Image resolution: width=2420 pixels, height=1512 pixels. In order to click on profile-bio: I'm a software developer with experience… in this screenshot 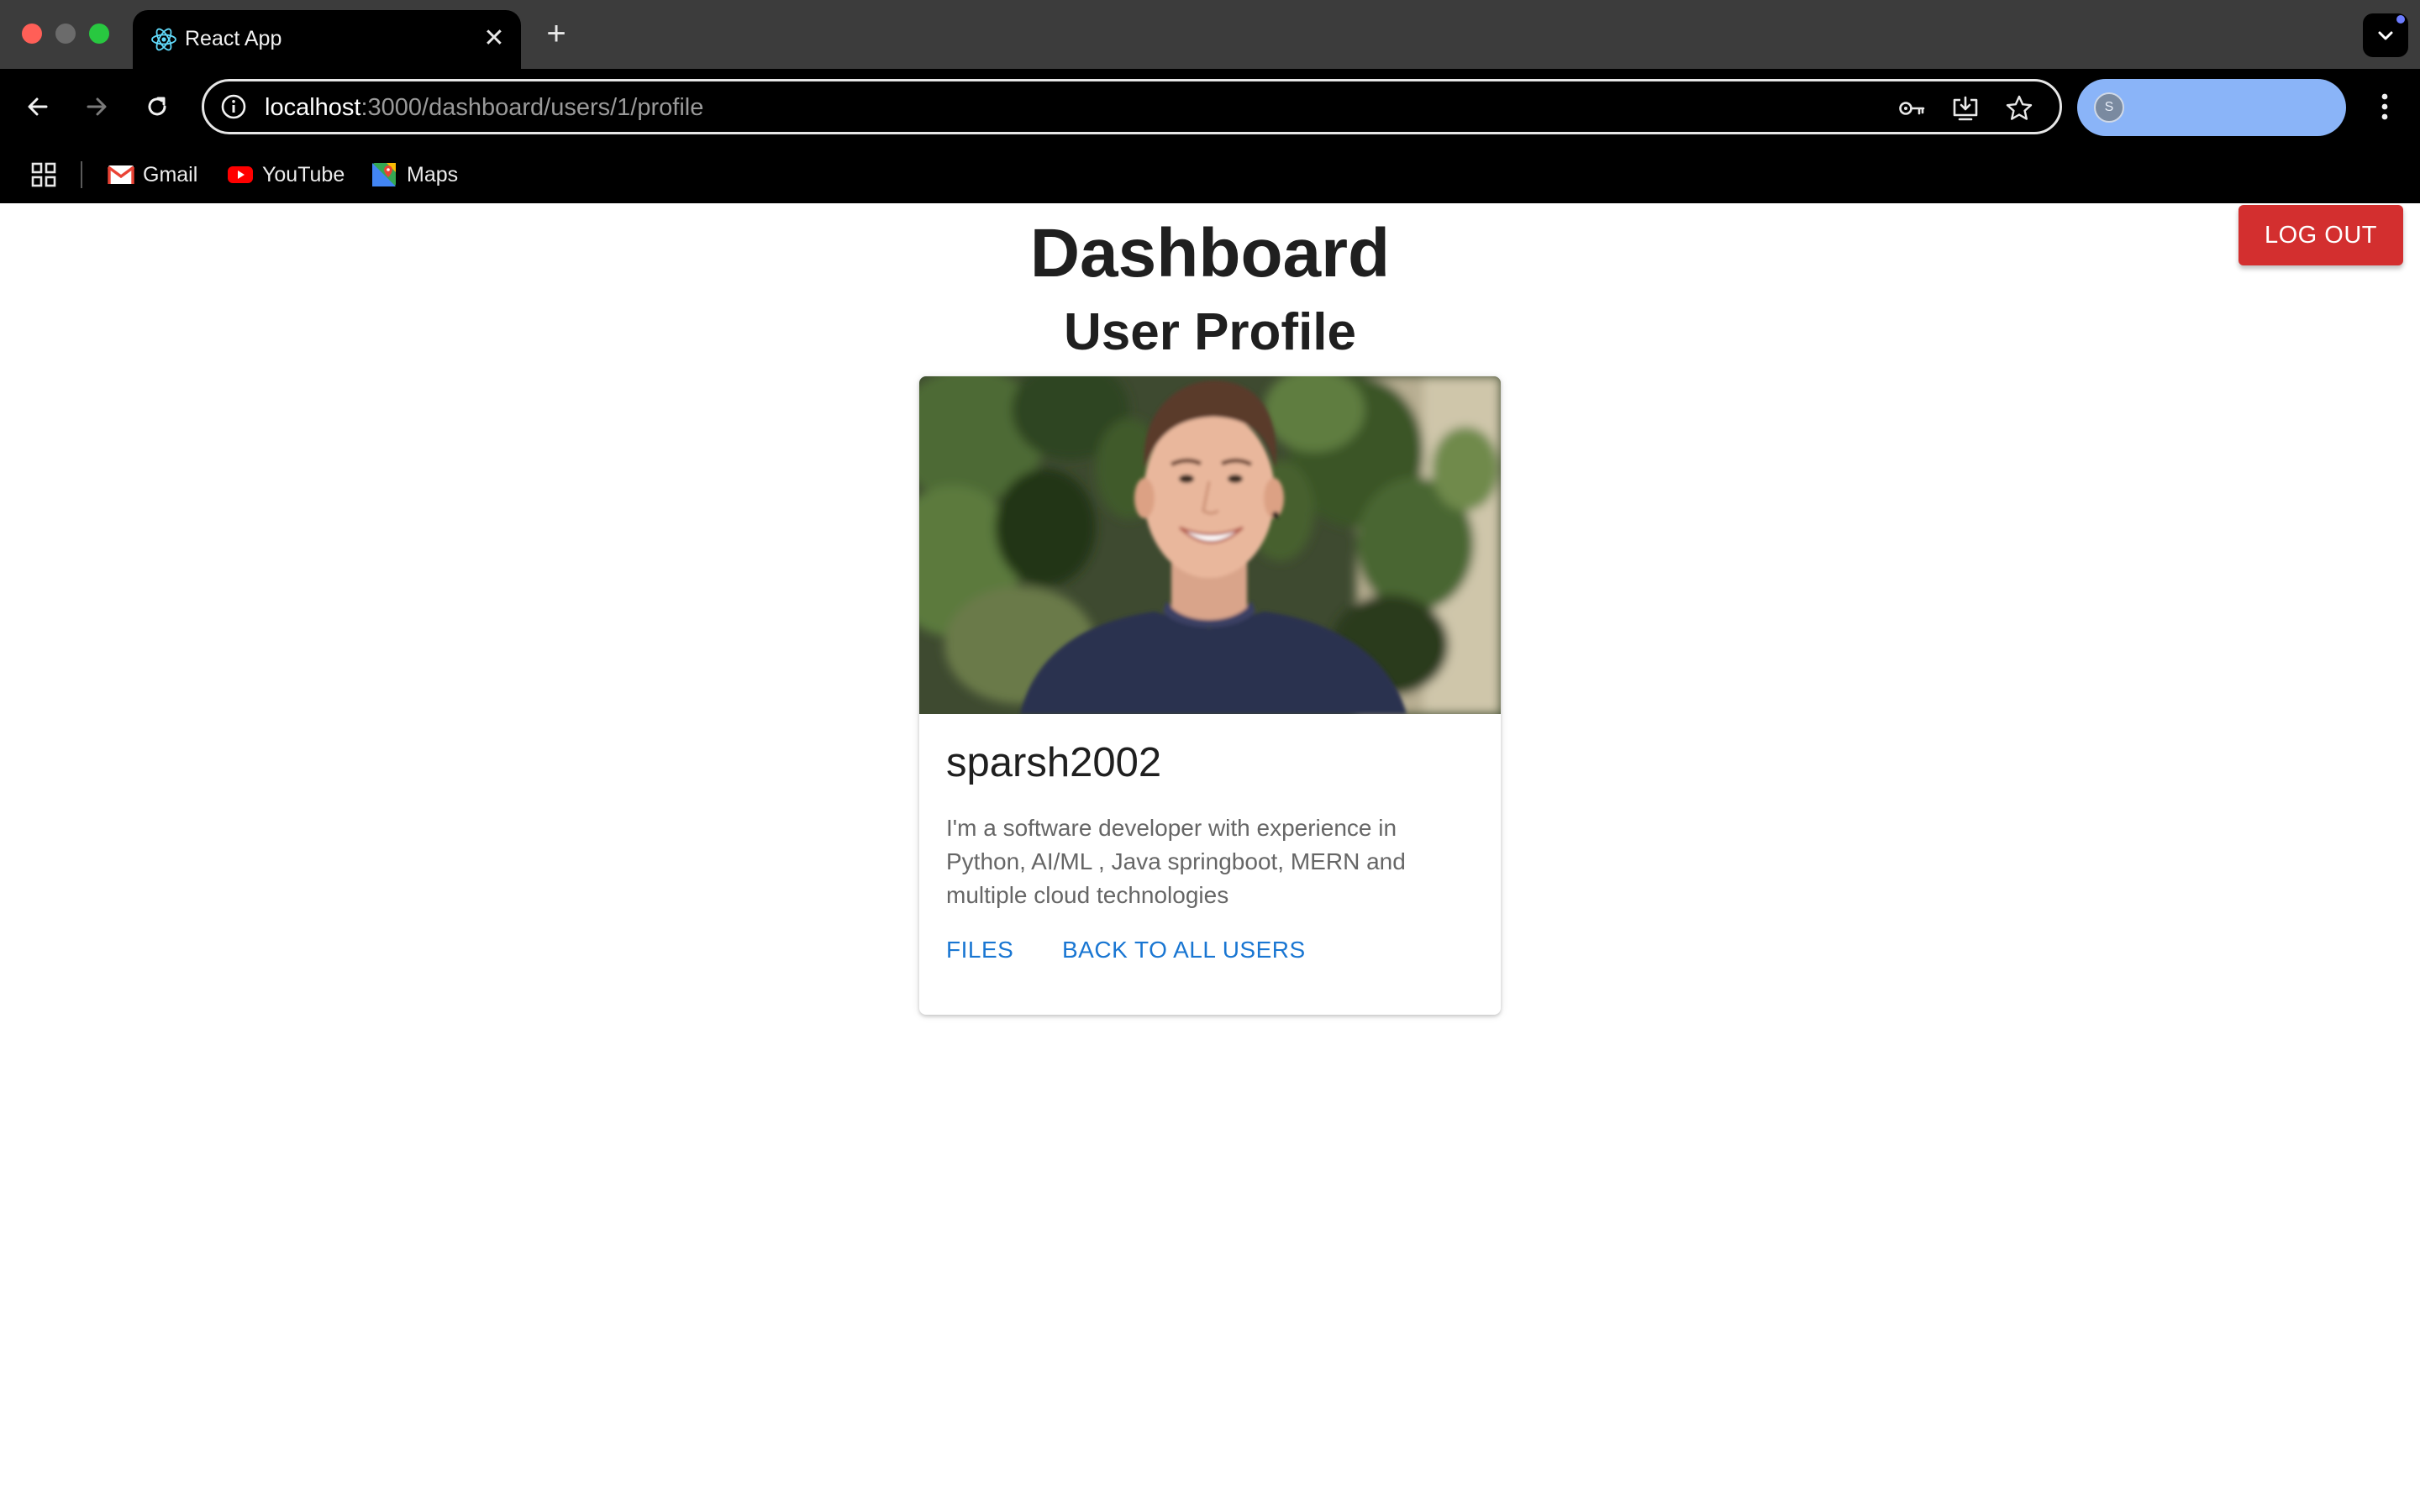, I will do `click(1176, 861)`.